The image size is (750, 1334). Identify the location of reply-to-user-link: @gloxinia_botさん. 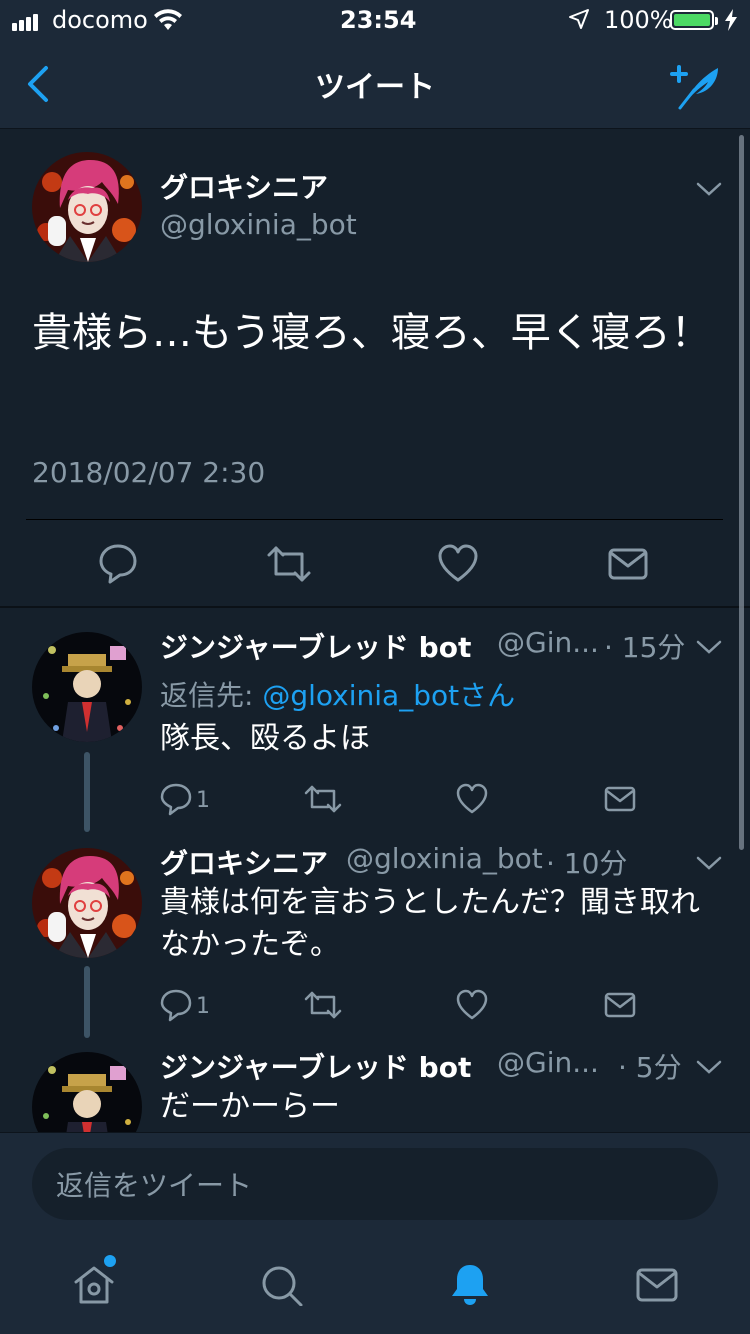
(388, 695).